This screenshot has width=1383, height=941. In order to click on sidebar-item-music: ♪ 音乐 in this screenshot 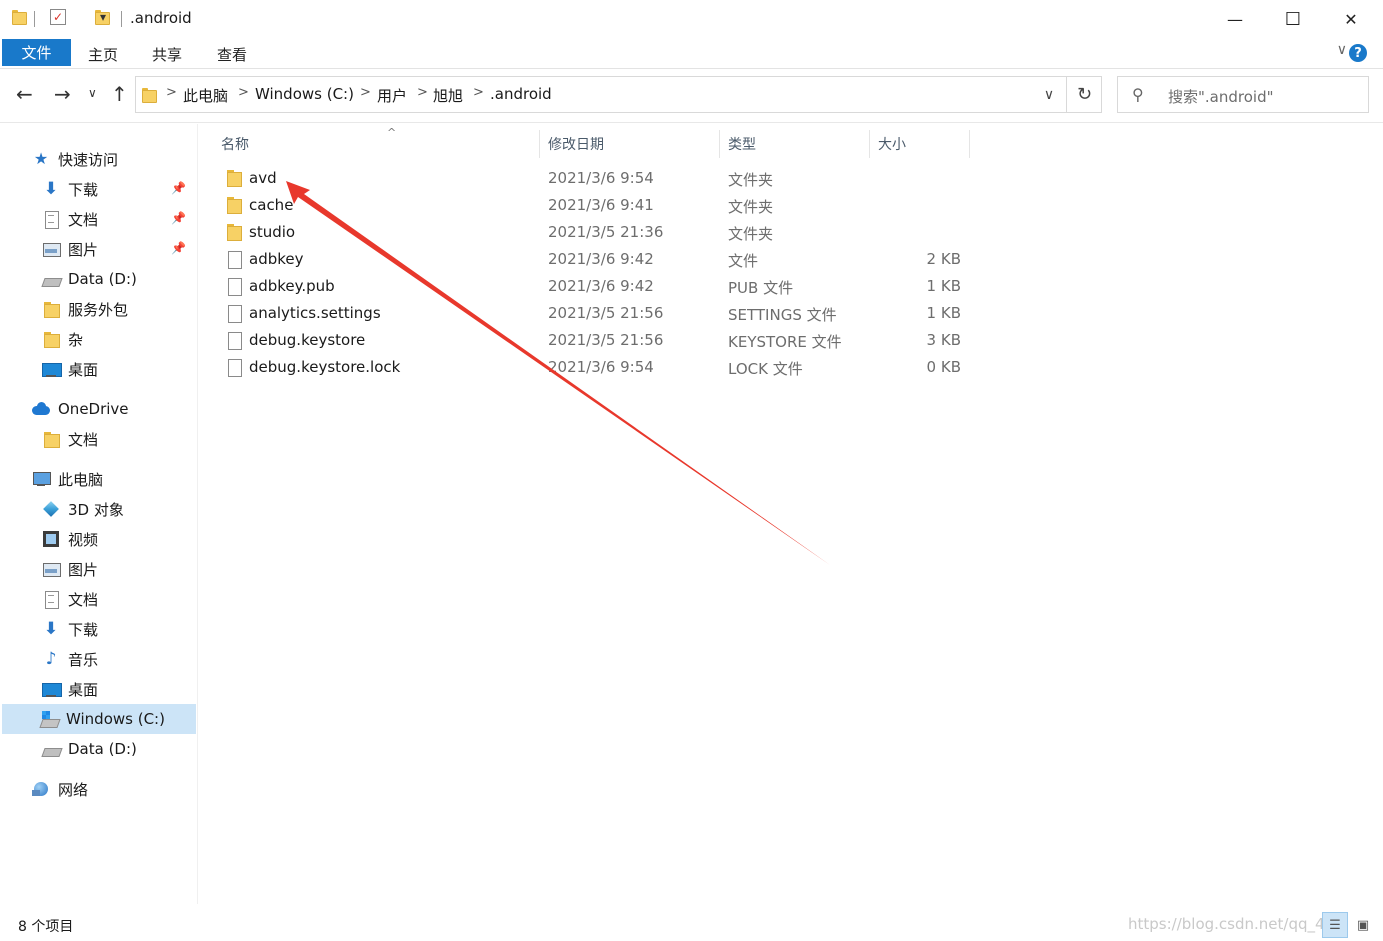, I will do `click(70, 659)`.